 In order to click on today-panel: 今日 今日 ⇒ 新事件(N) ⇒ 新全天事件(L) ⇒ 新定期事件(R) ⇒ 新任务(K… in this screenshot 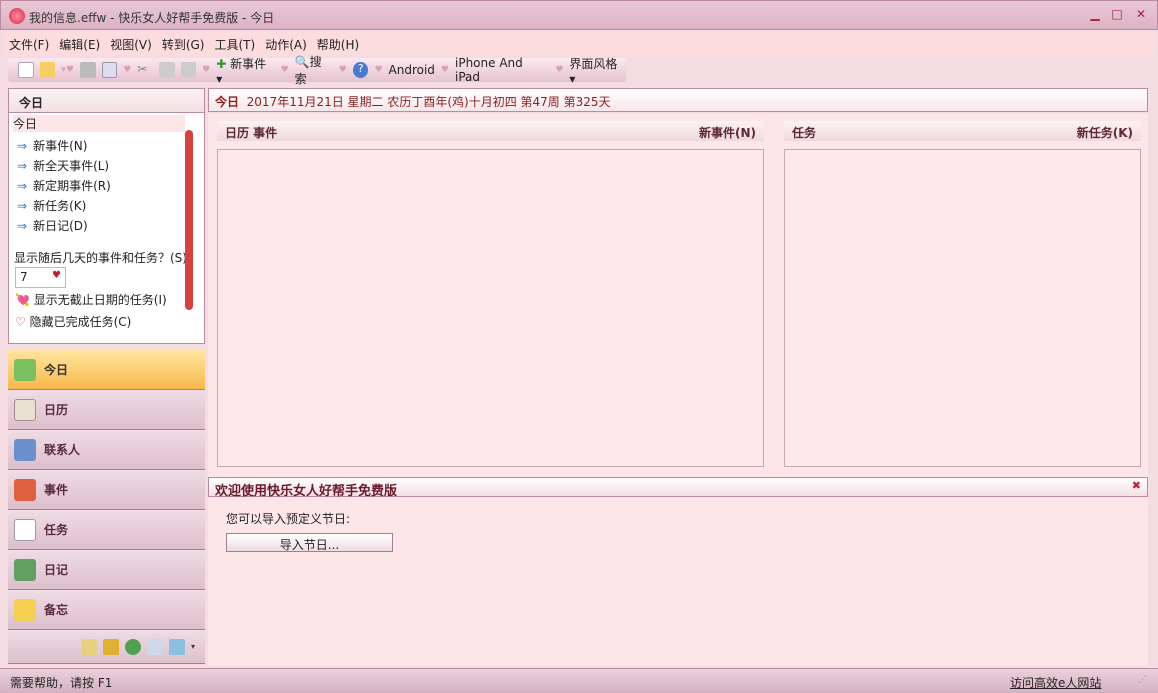, I will do `click(106, 216)`.